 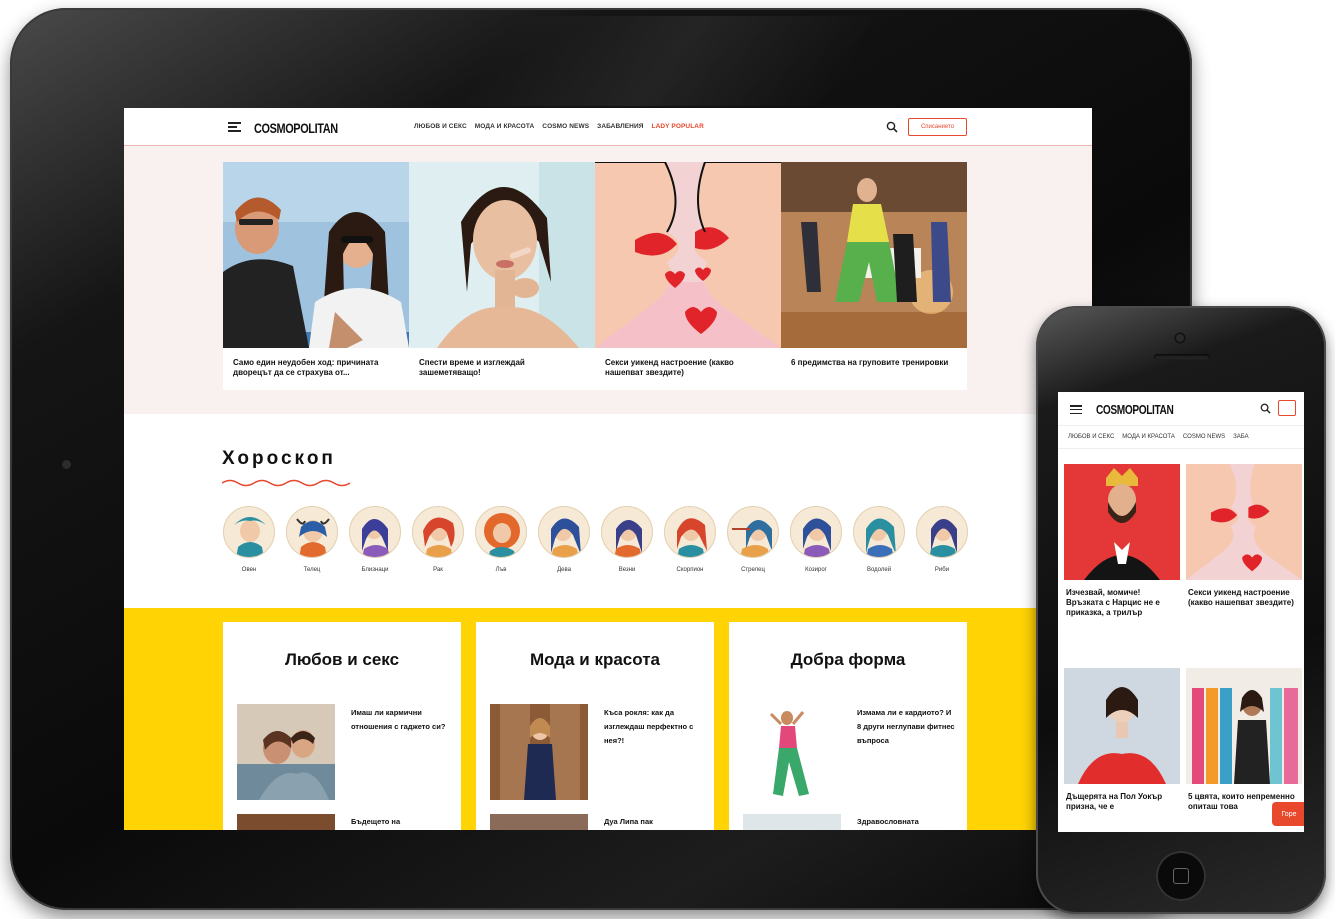 What do you see at coordinates (678, 126) in the screenshot?
I see `nav-item-lady-popular: LADY POPULAR` at bounding box center [678, 126].